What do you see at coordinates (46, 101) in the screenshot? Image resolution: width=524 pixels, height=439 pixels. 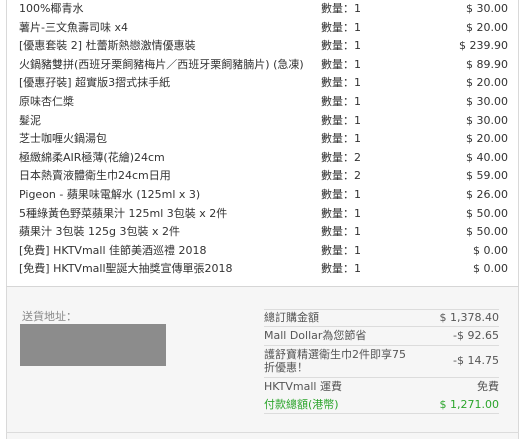 I see `item-name: 原味杏仁槳` at bounding box center [46, 101].